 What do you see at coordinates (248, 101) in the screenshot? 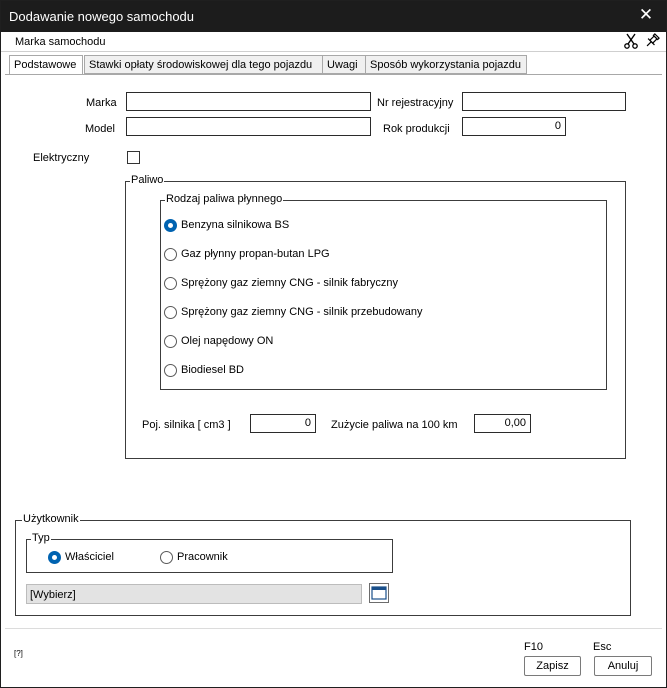
I see `marka-input` at bounding box center [248, 101].